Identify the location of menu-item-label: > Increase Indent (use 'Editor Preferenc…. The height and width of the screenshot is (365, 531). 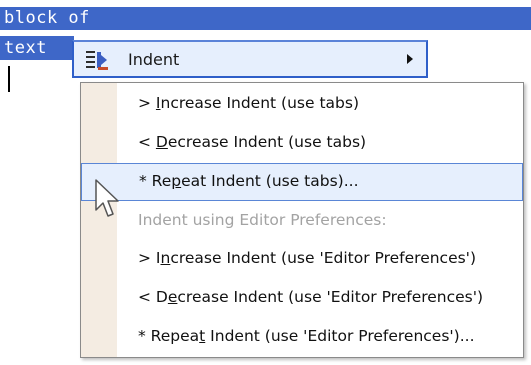
(307, 258).